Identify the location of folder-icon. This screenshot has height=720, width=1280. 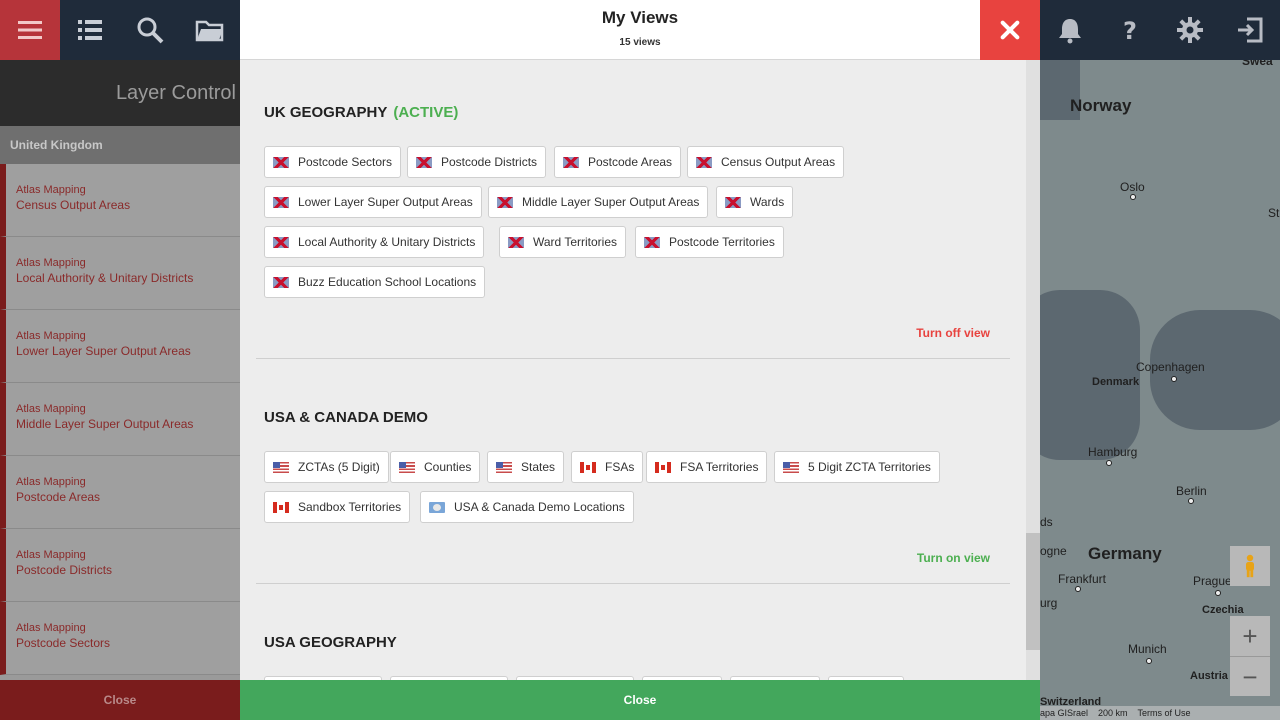
(210, 30).